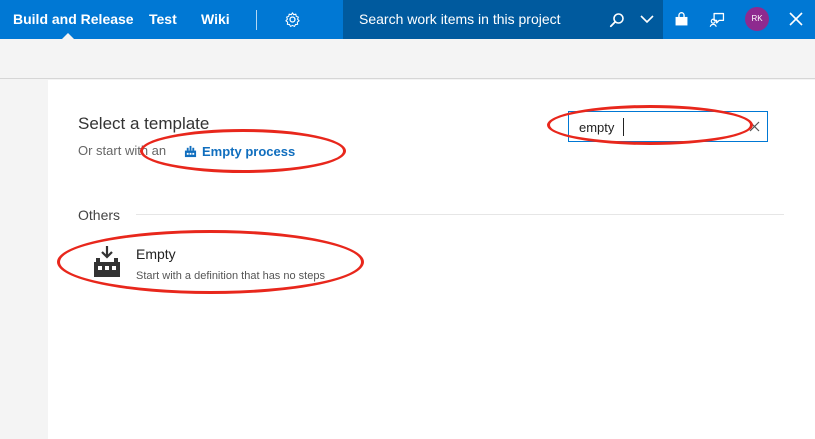 The image size is (815, 439). I want to click on clear-icon, so click(754, 126).